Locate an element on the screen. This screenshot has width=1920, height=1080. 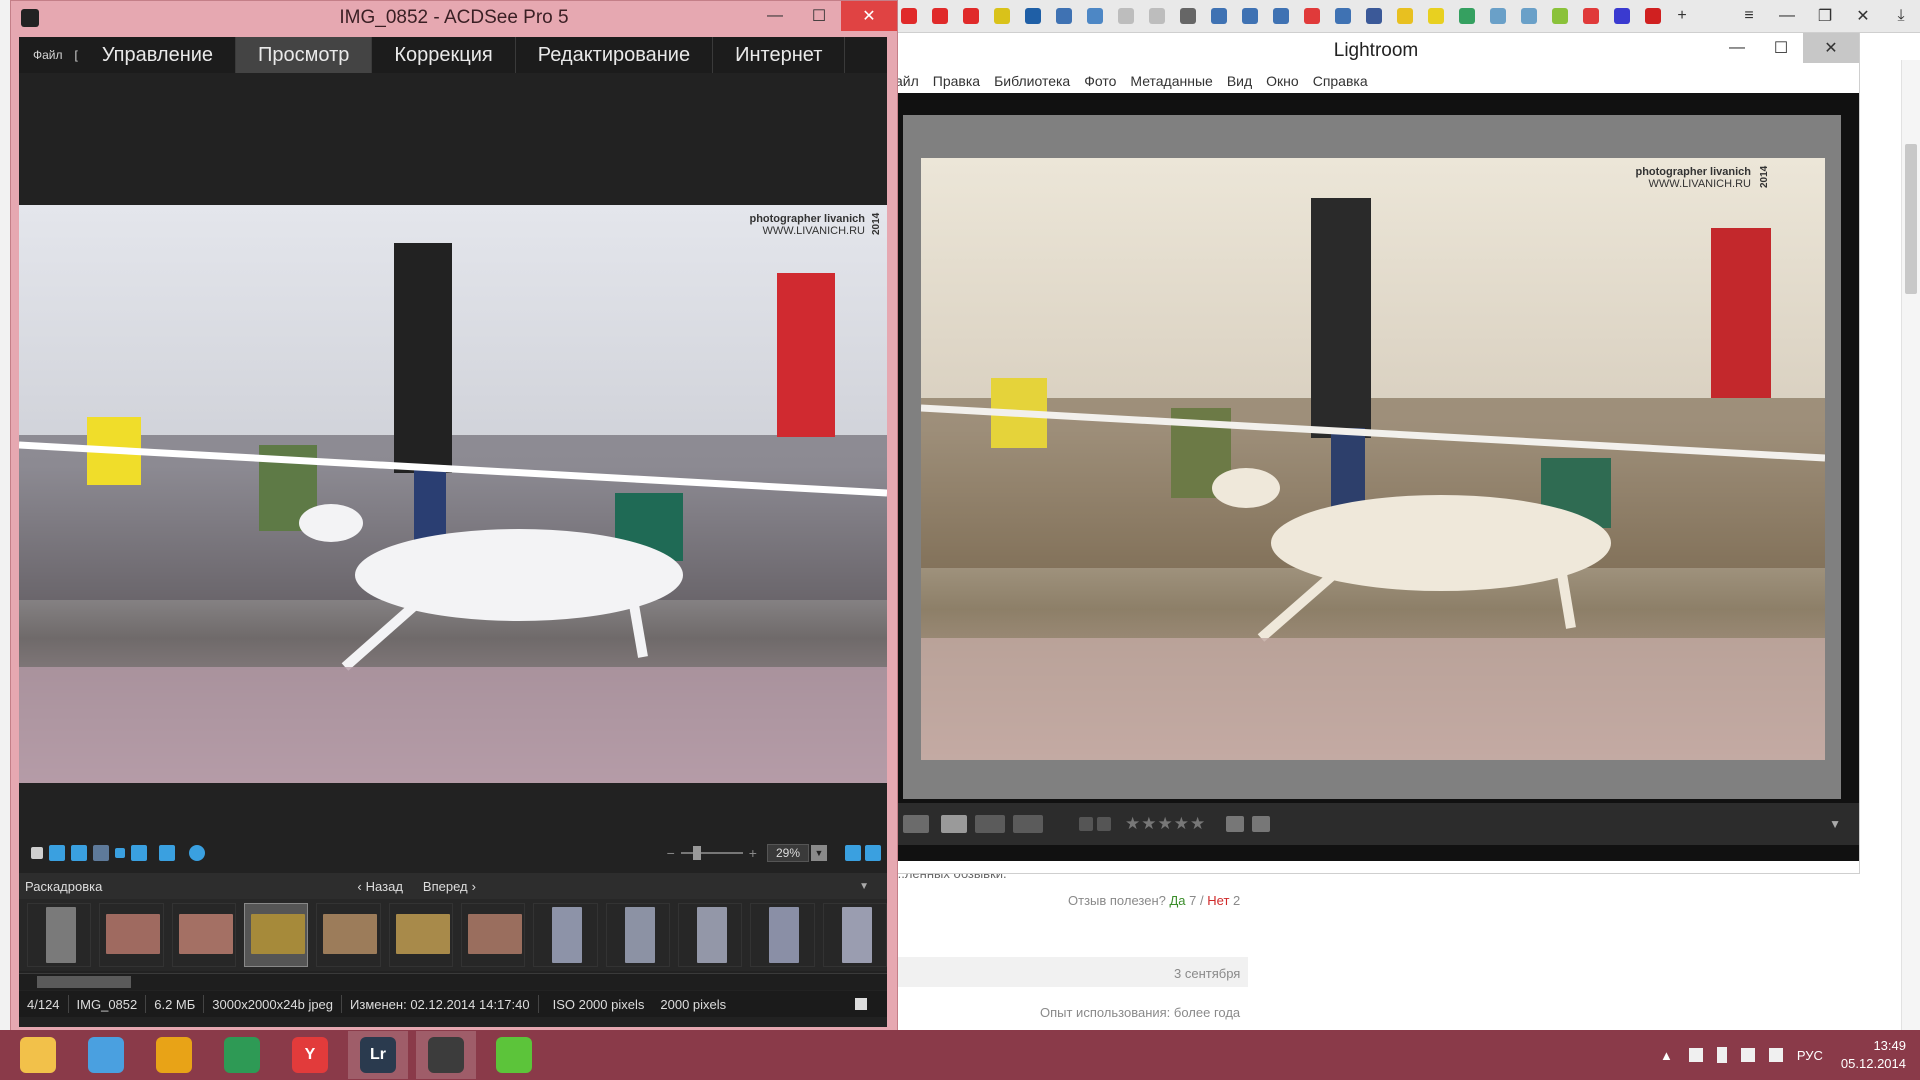
mode-tab: Управление is located at coordinates (158, 55).